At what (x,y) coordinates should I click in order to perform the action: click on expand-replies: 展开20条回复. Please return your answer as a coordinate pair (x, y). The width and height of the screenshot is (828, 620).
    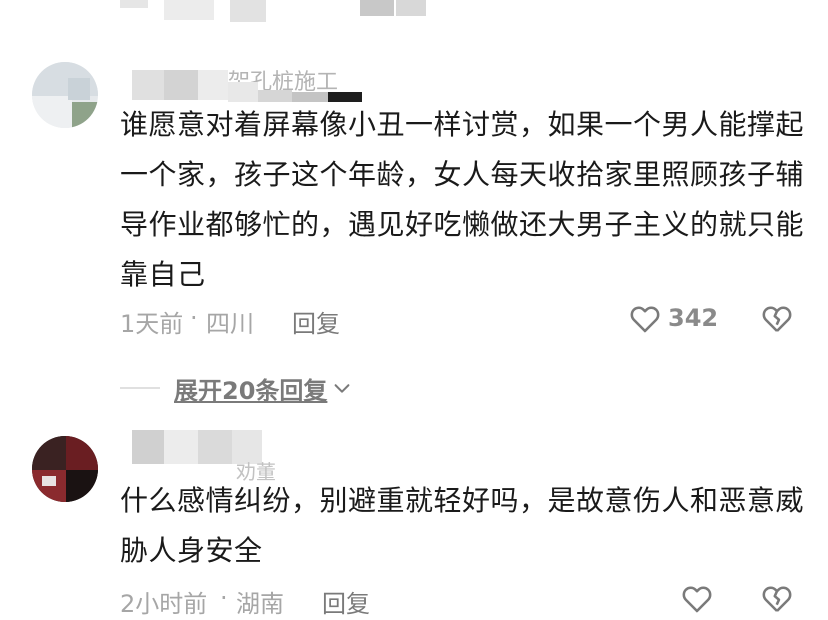
    Looking at the image, I should click on (236, 388).